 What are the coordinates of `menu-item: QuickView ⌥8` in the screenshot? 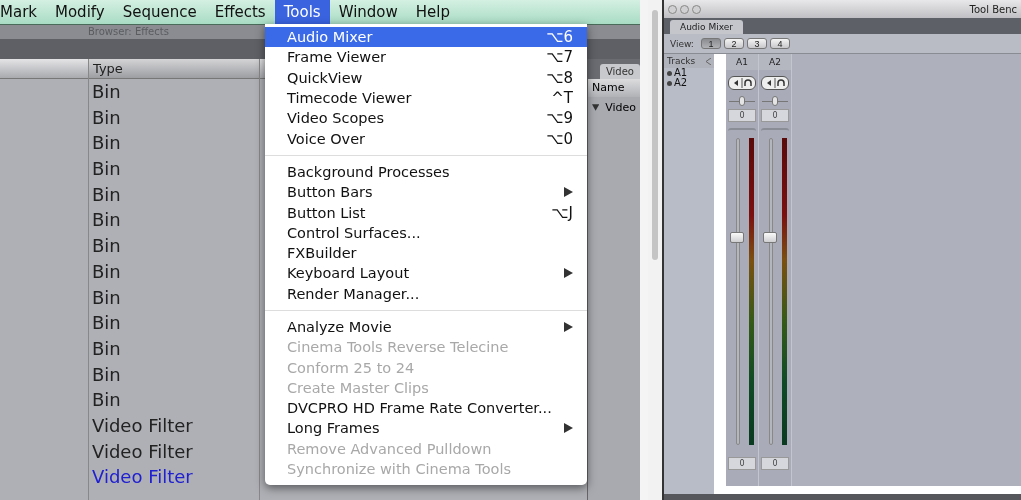 It's located at (426, 77).